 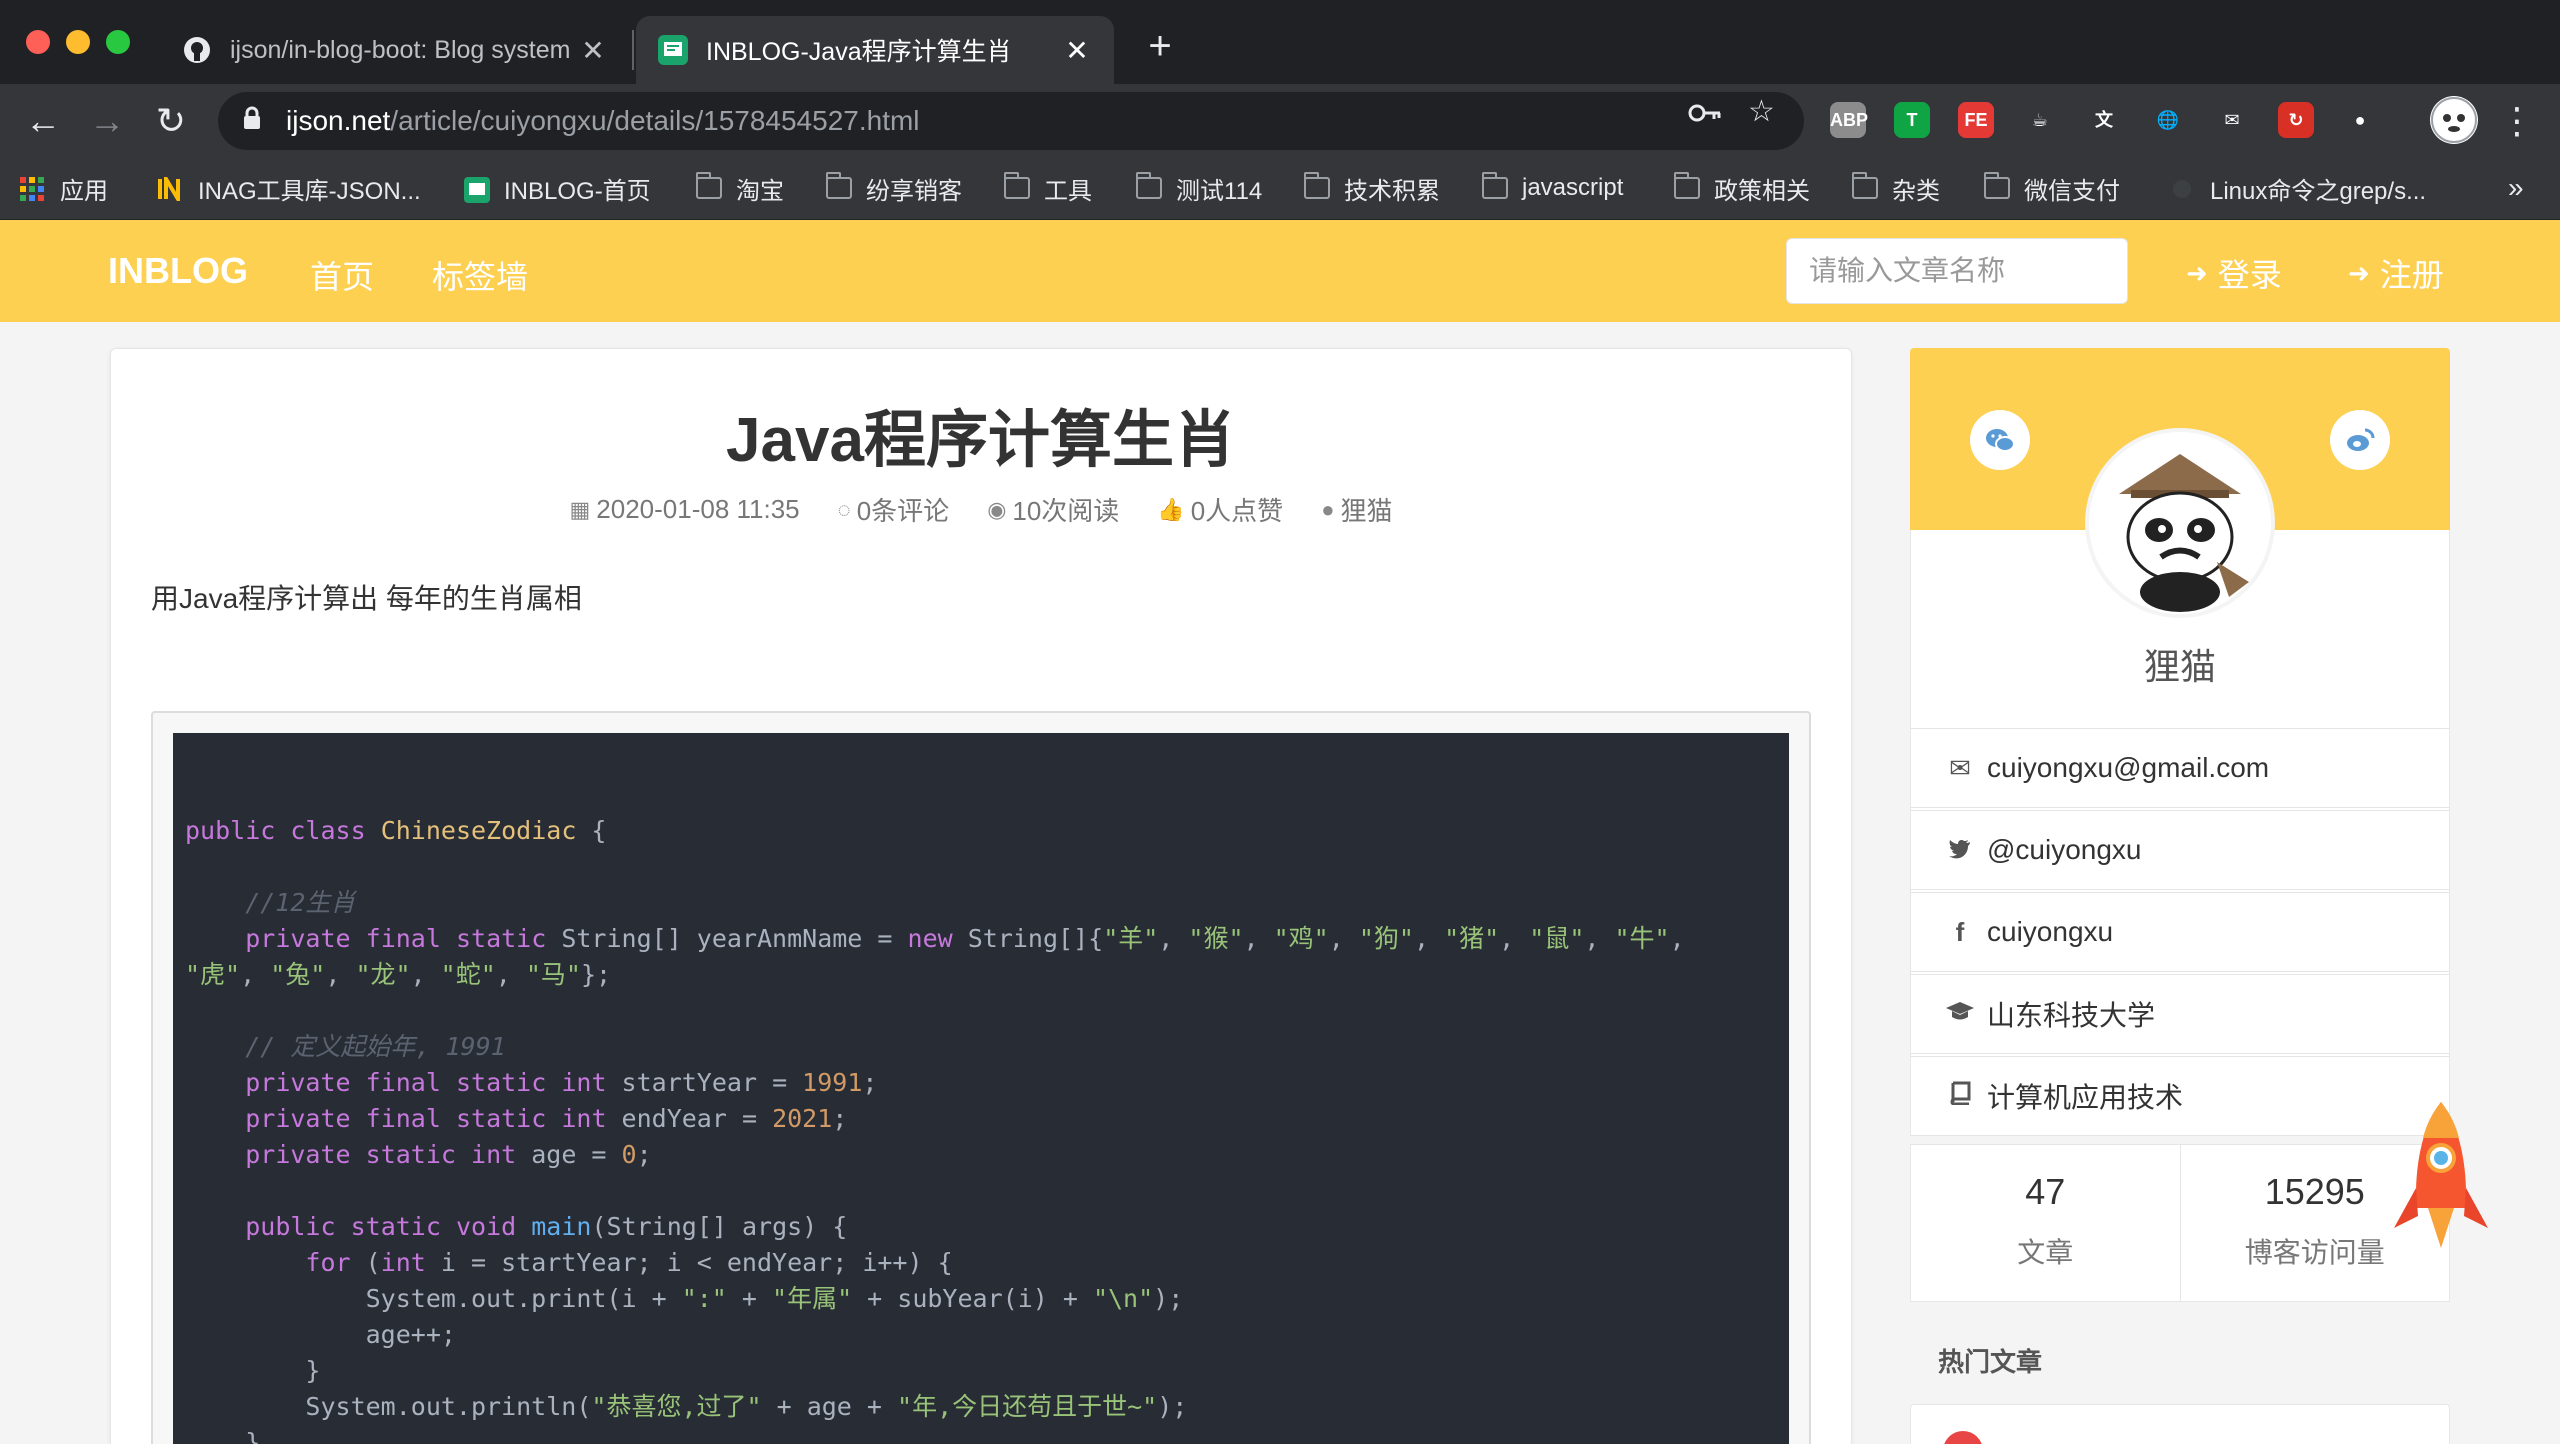 What do you see at coordinates (107, 121) in the screenshot?
I see `forward-button: →` at bounding box center [107, 121].